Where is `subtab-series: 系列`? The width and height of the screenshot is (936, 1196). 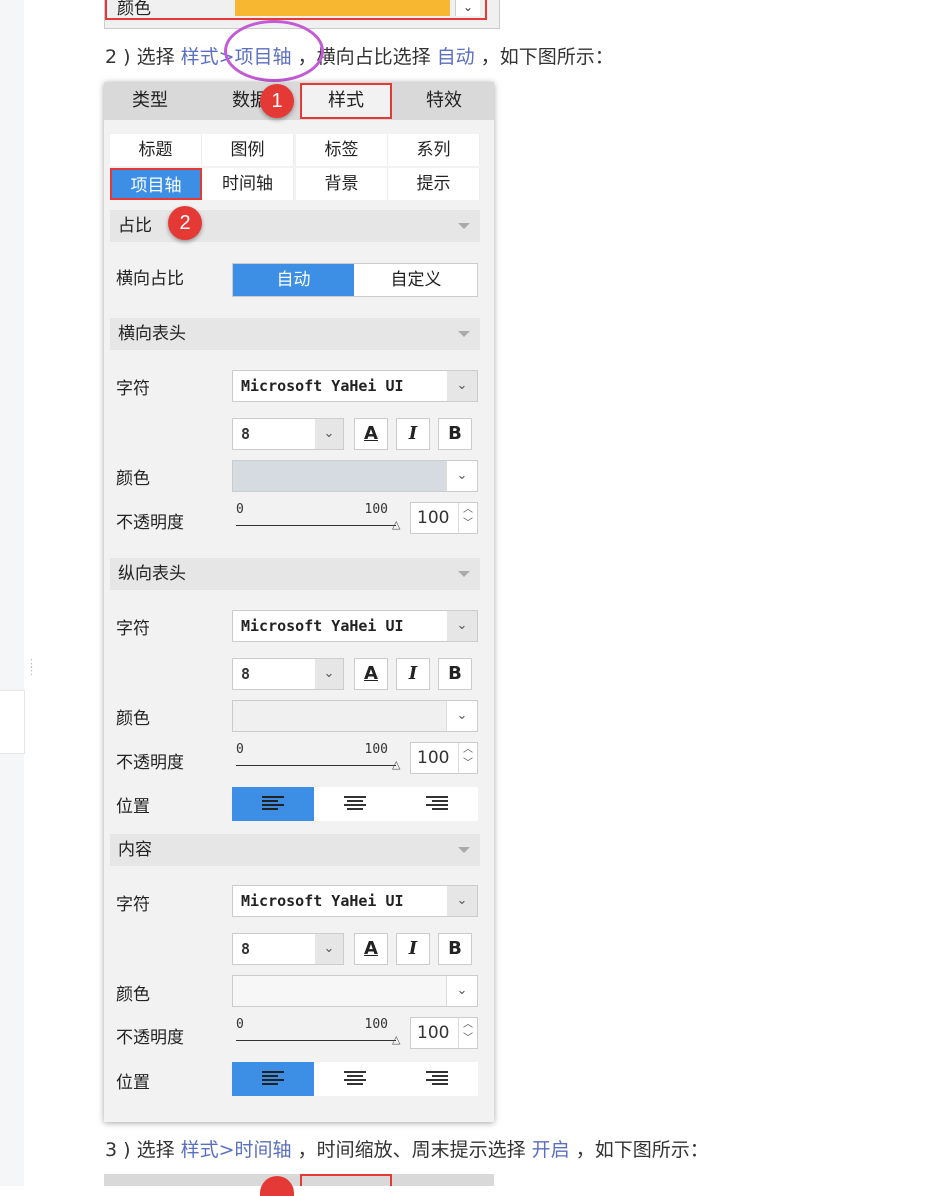 subtab-series: 系列 is located at coordinates (434, 150).